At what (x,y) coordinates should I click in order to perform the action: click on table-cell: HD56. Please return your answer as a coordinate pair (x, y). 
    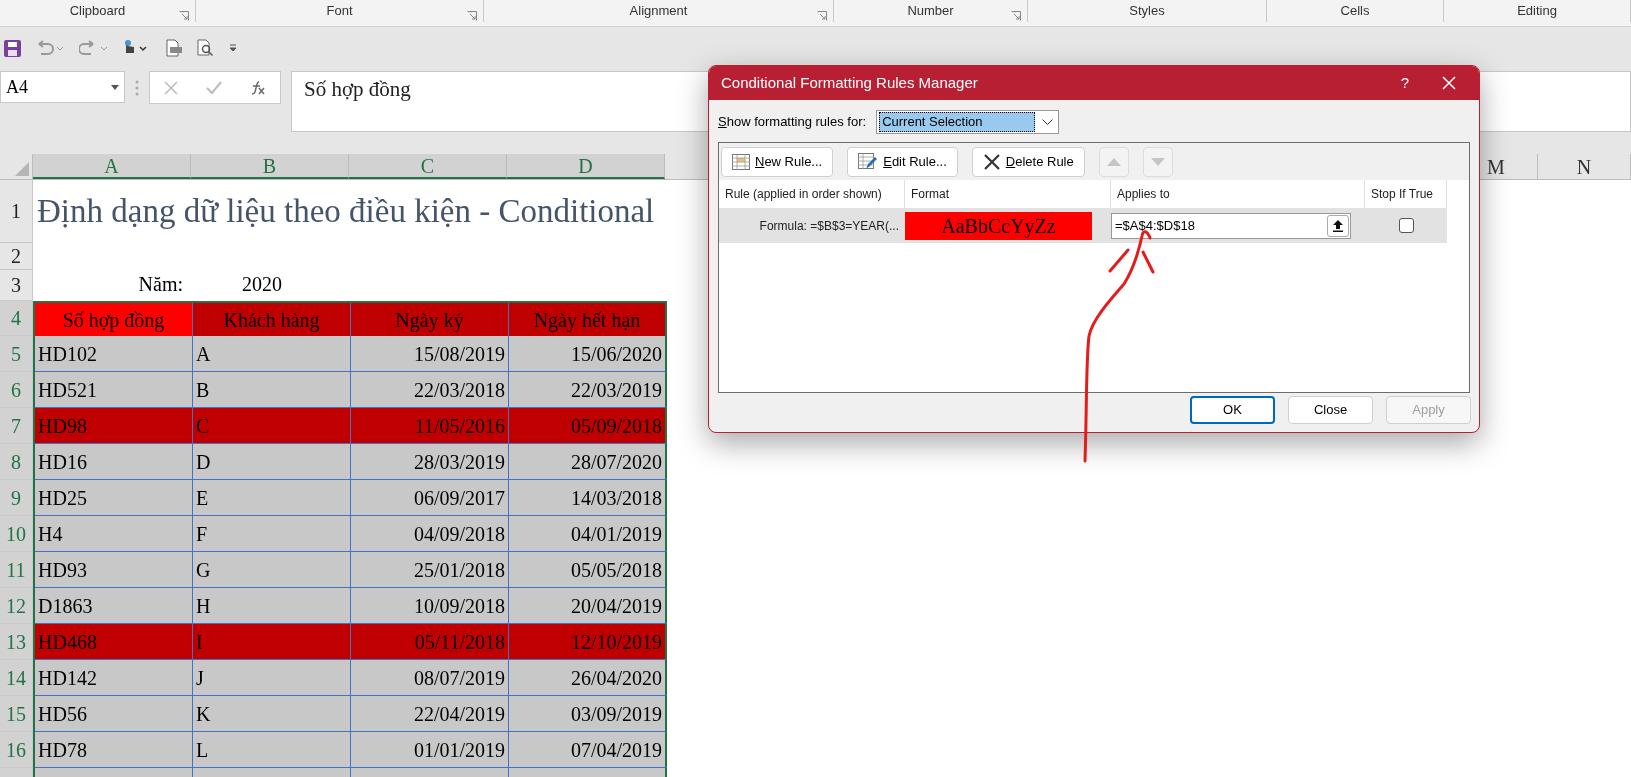
    Looking at the image, I should click on (114, 714).